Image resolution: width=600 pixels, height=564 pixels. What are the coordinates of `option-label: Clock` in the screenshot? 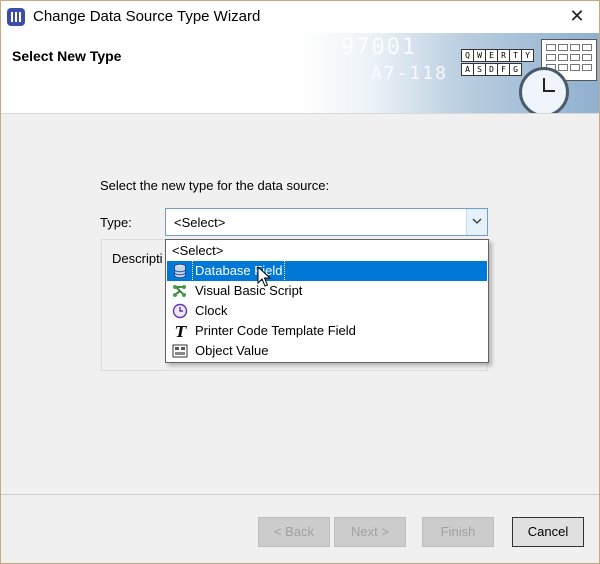 It's located at (211, 310).